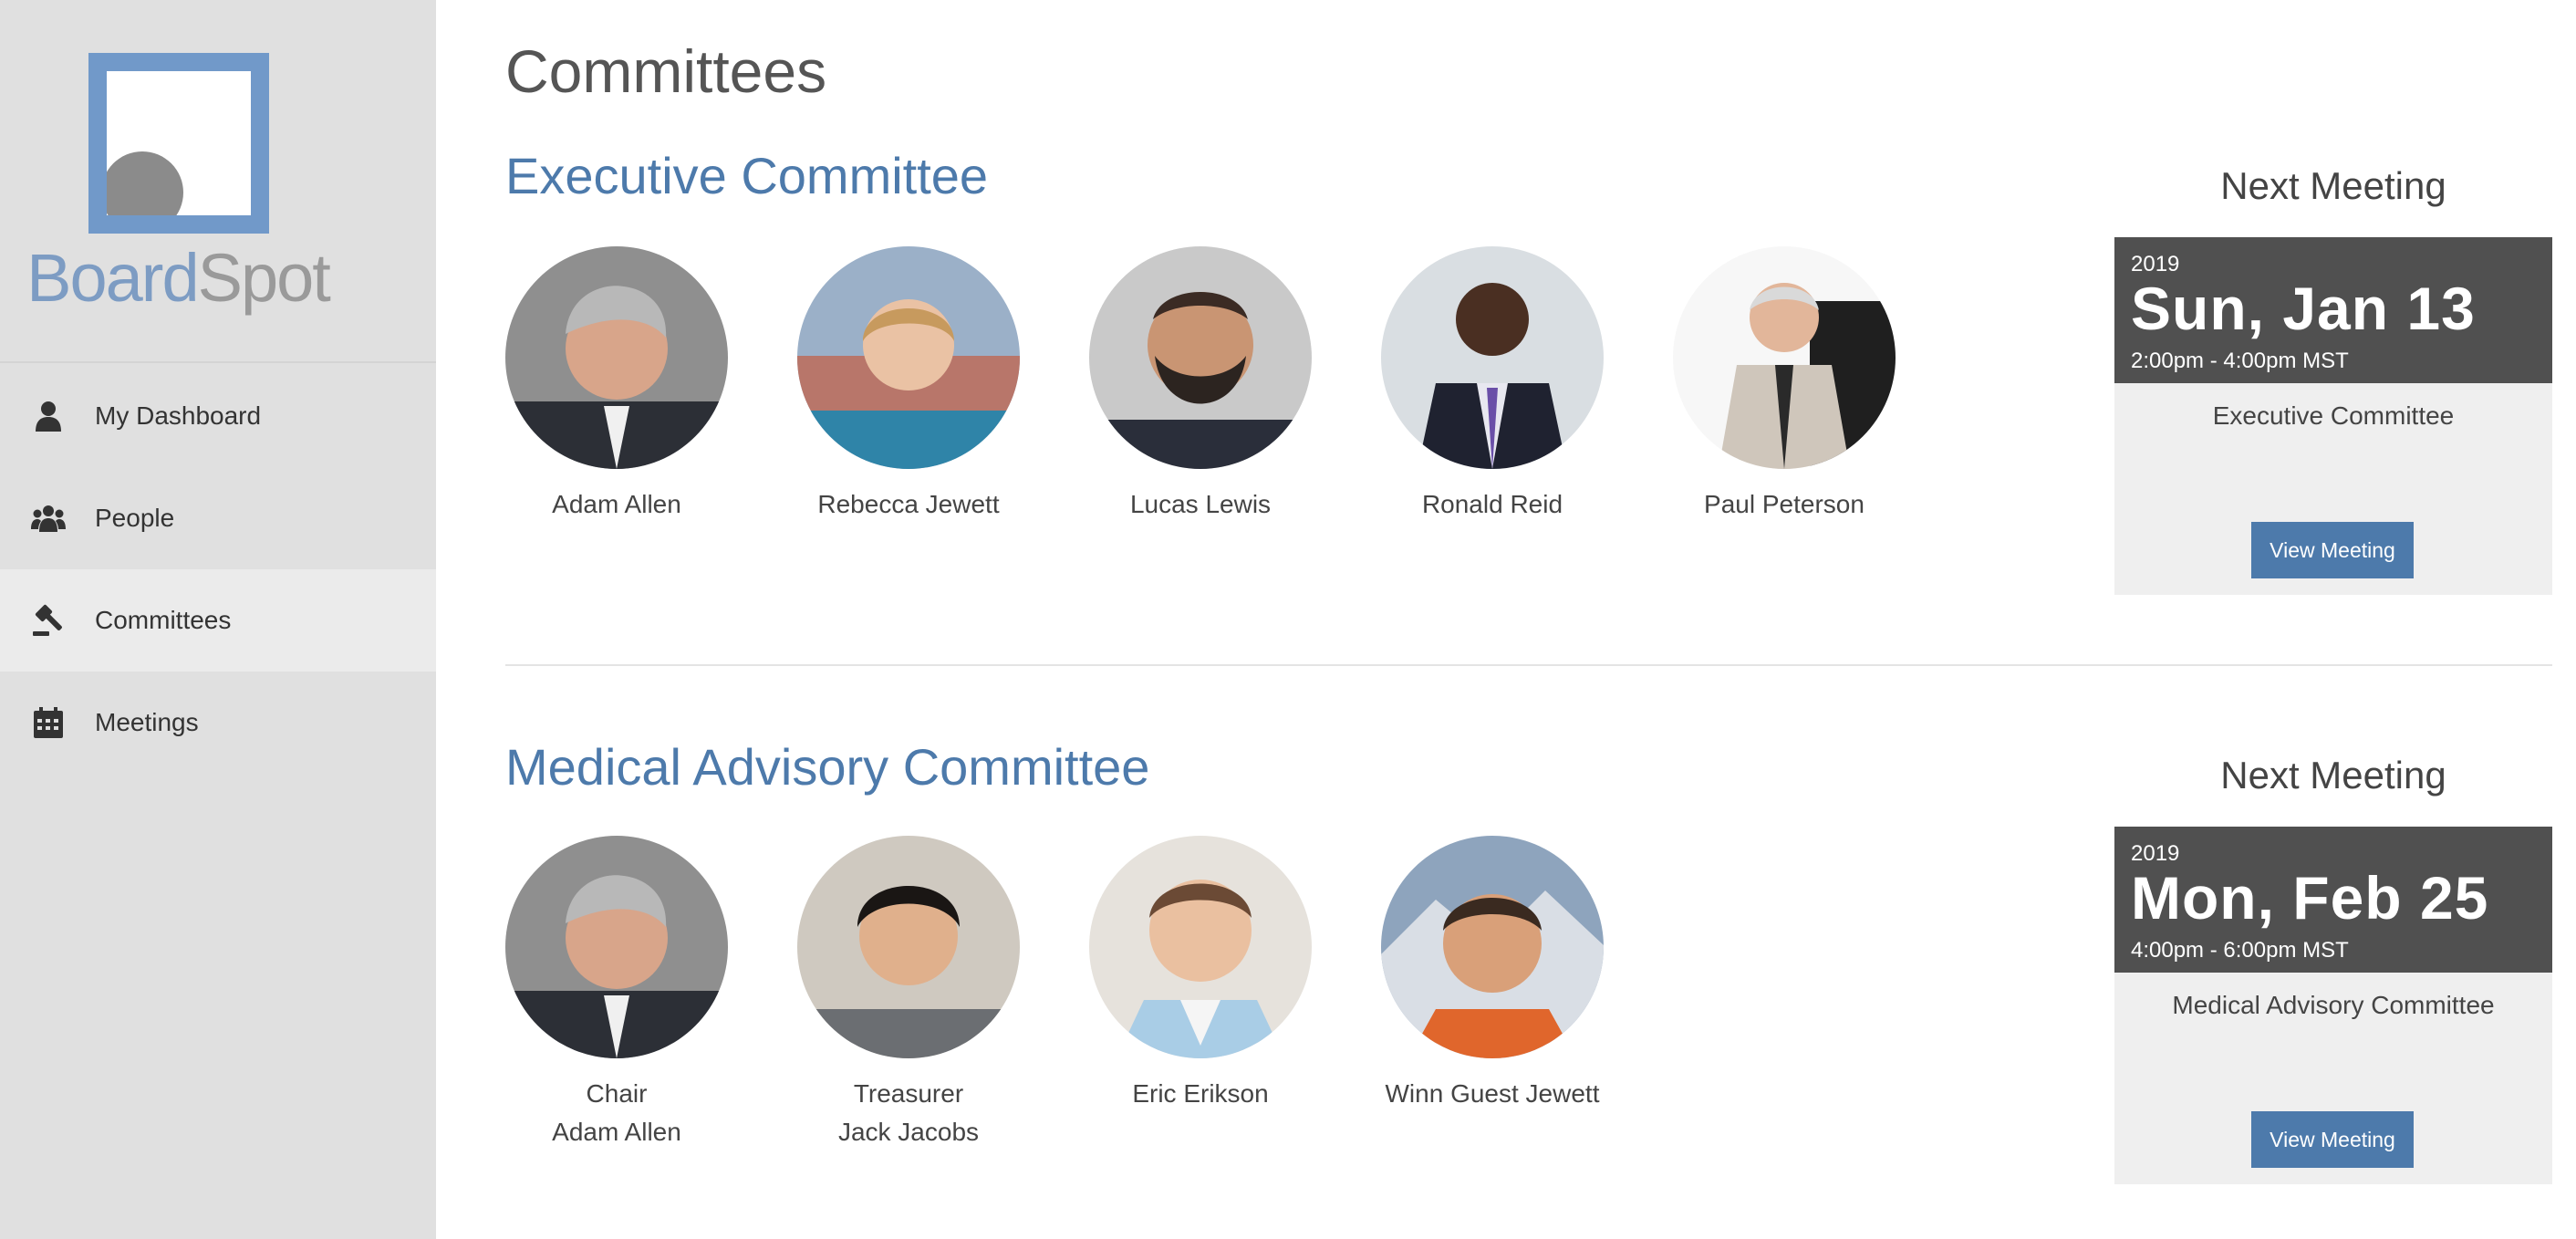 The width and height of the screenshot is (2576, 1239). What do you see at coordinates (48, 722) in the screenshot?
I see `calendar-icon` at bounding box center [48, 722].